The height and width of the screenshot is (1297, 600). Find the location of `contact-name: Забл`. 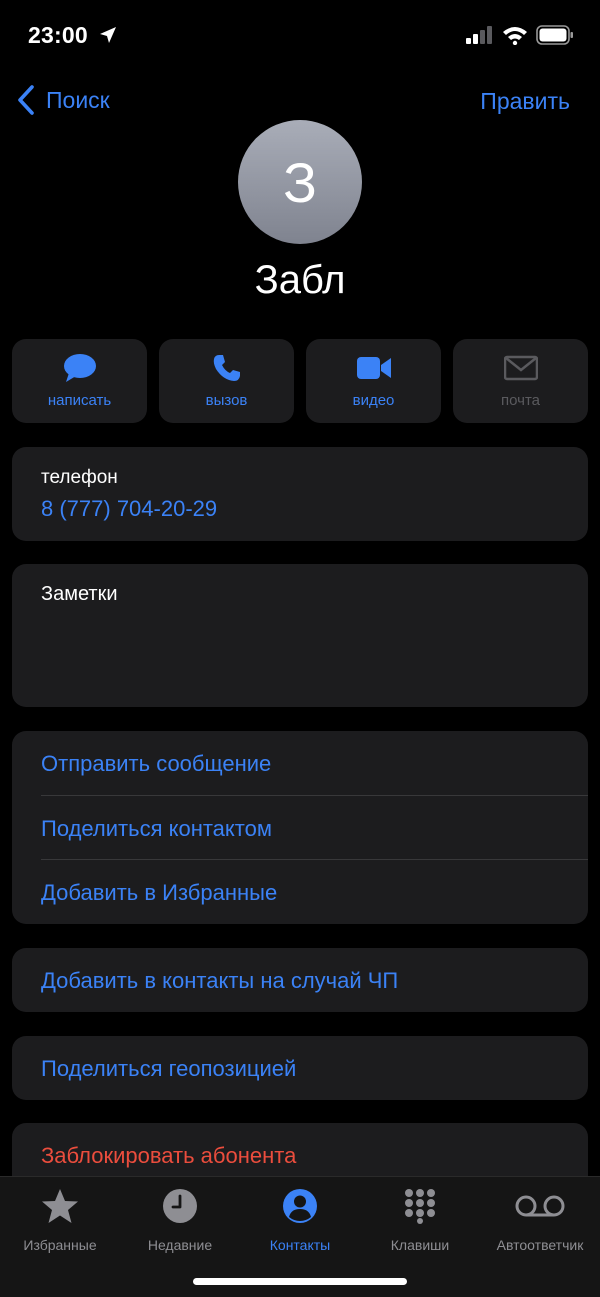

contact-name: Забл is located at coordinates (300, 280).